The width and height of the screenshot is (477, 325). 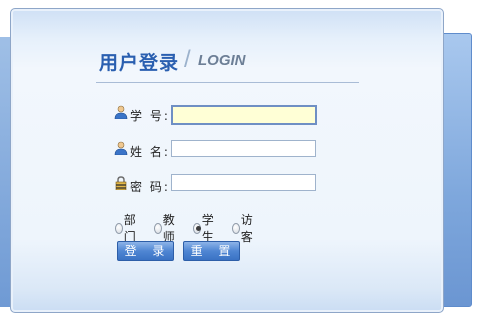 What do you see at coordinates (129, 228) in the screenshot?
I see `radio-label: 部门` at bounding box center [129, 228].